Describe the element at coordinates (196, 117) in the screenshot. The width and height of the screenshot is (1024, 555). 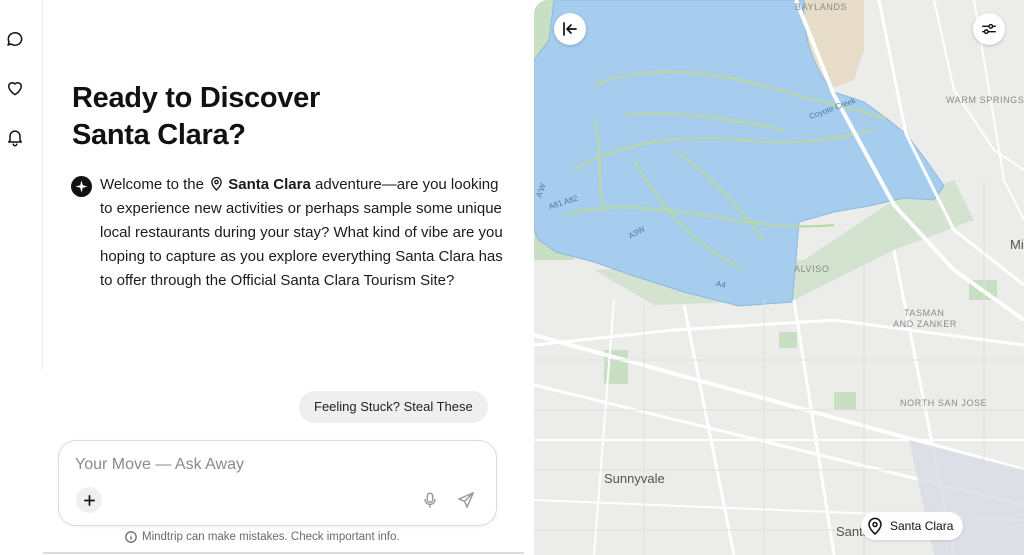
I see `page-title: Ready to Discover Santa Clara?` at that location.